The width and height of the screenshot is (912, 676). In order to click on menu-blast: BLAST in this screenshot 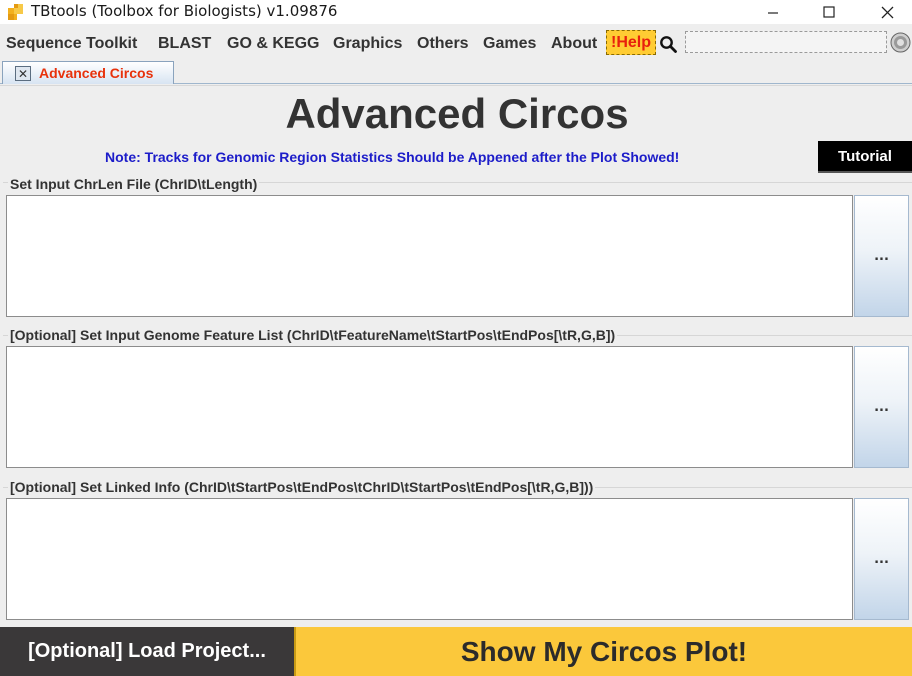, I will do `click(184, 43)`.